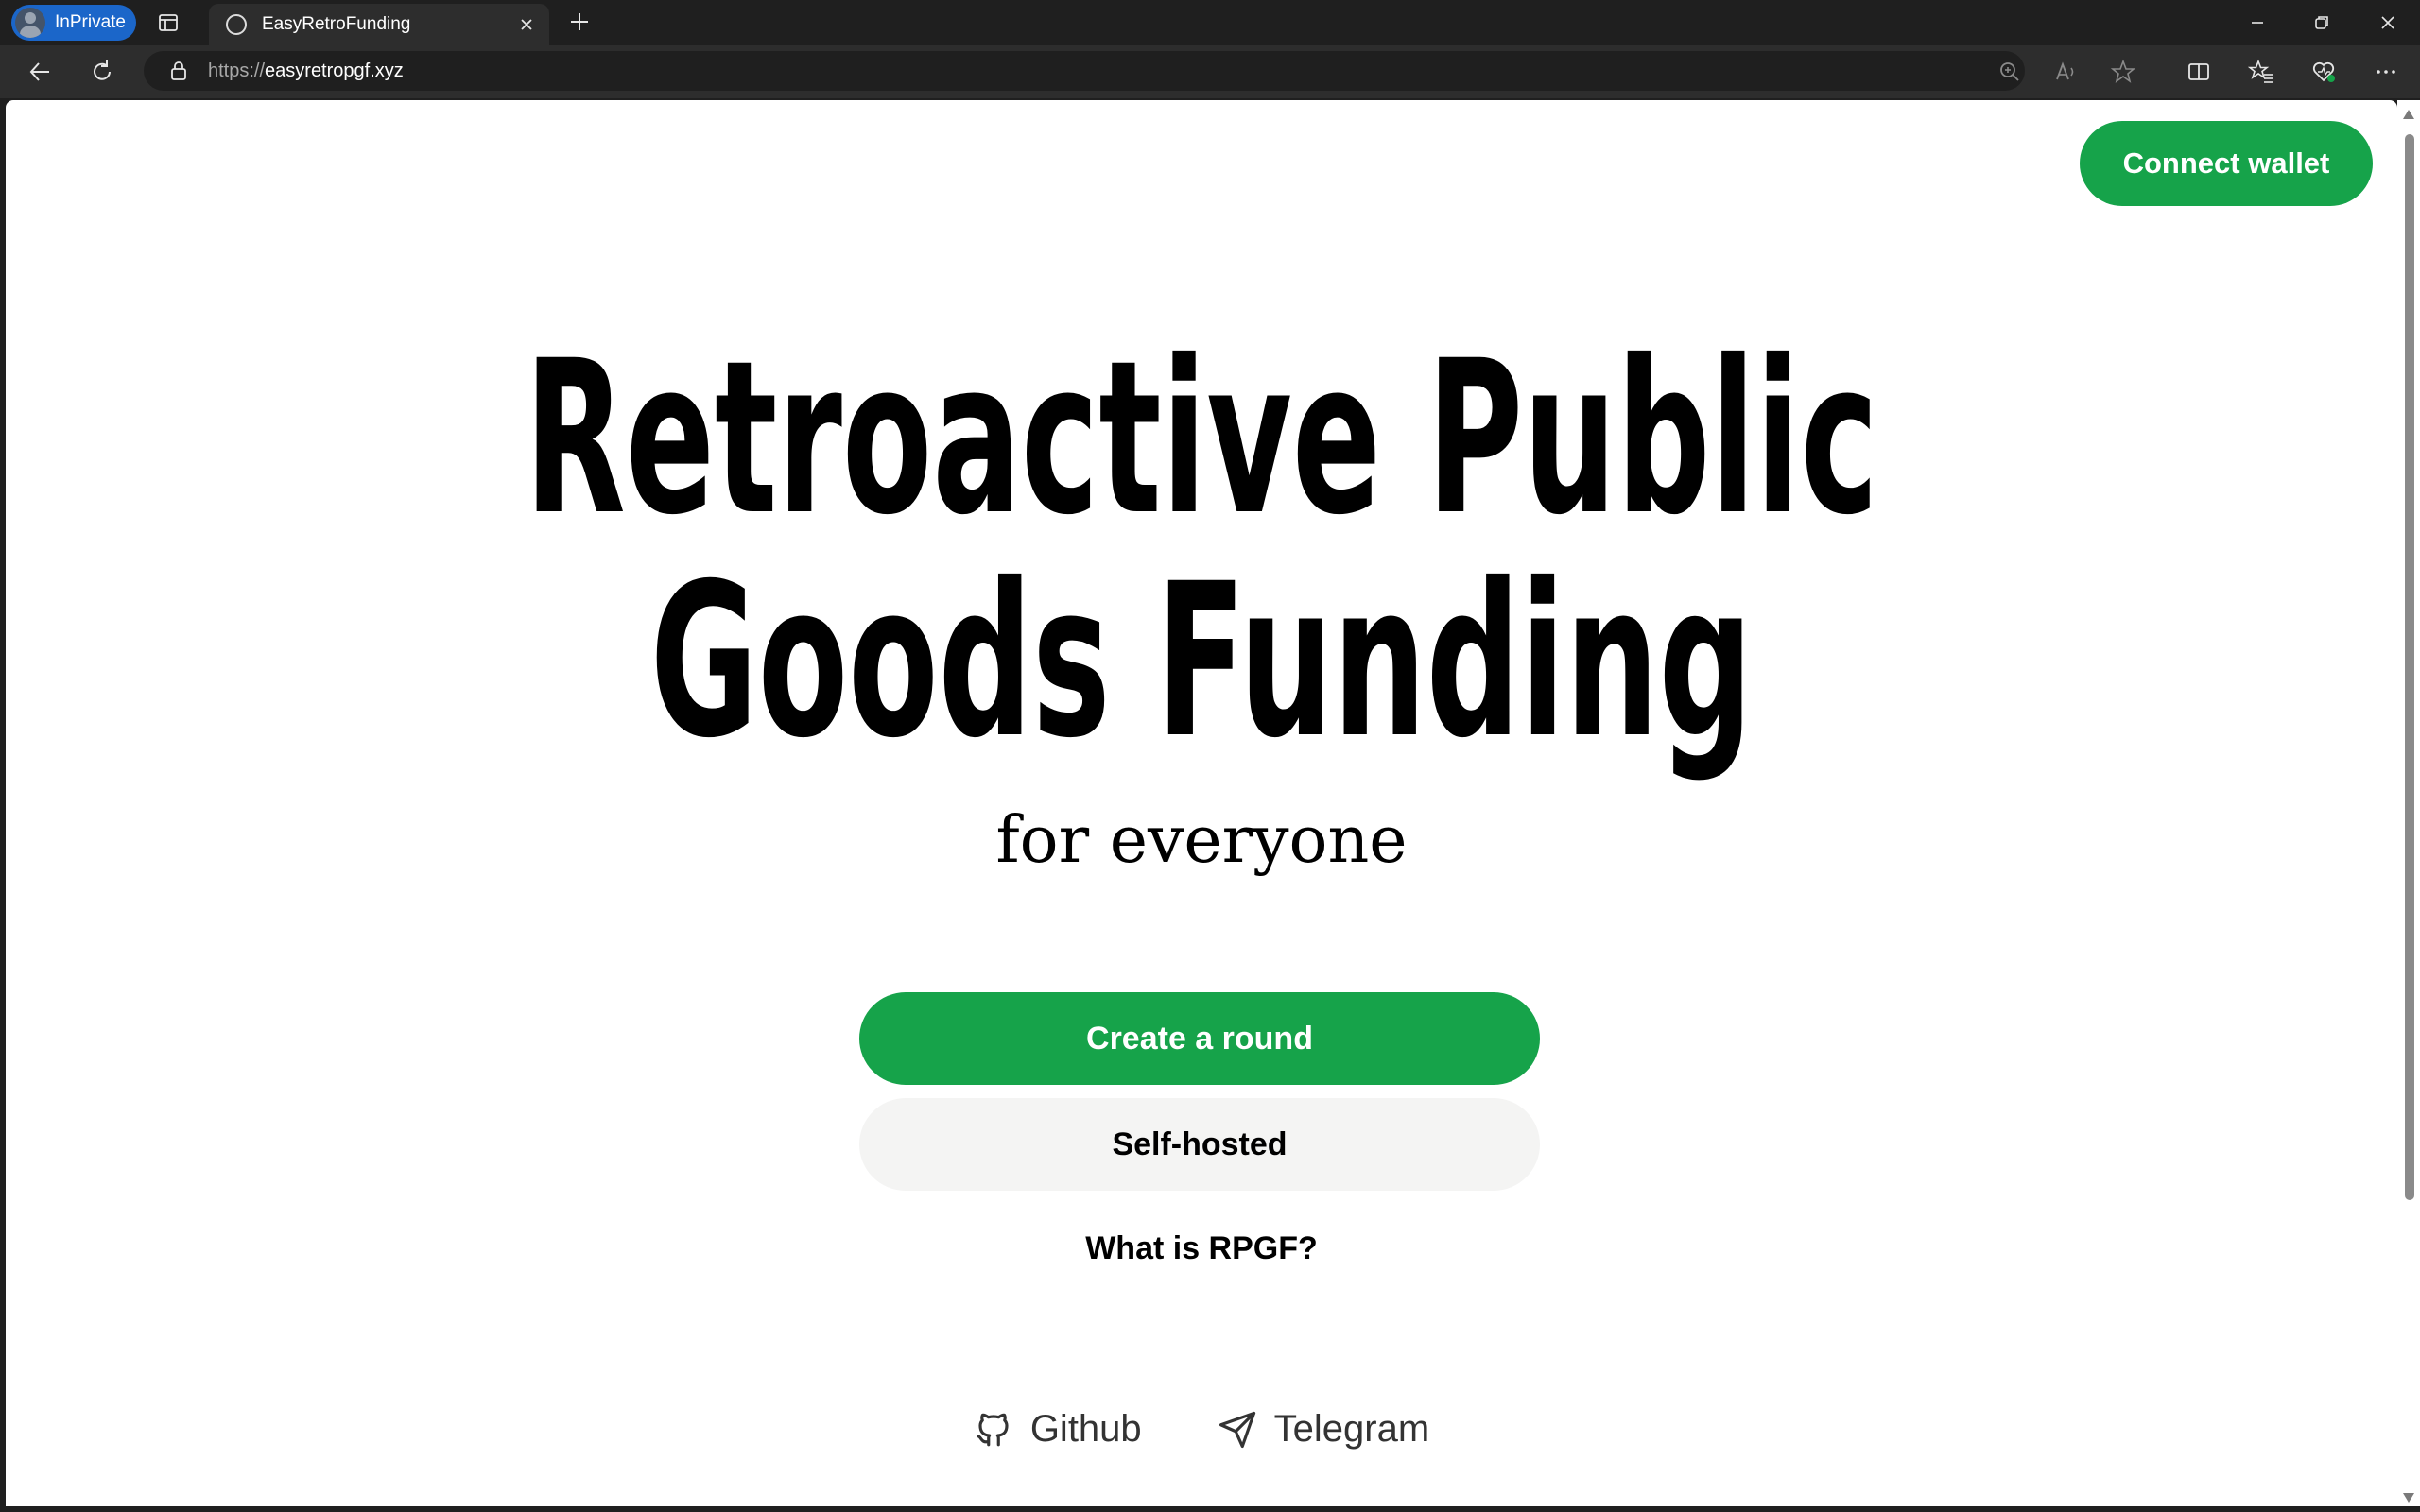 The width and height of the screenshot is (2420, 1512). Describe the element at coordinates (2010, 72) in the screenshot. I see `zoom-icon` at that location.